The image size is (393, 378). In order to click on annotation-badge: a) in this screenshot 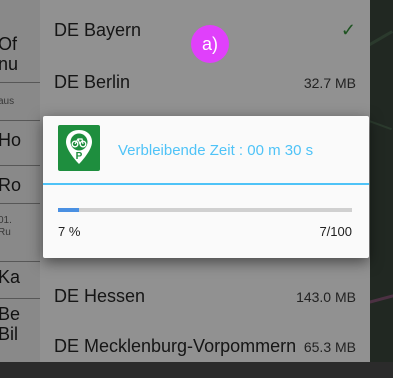, I will do `click(210, 44)`.